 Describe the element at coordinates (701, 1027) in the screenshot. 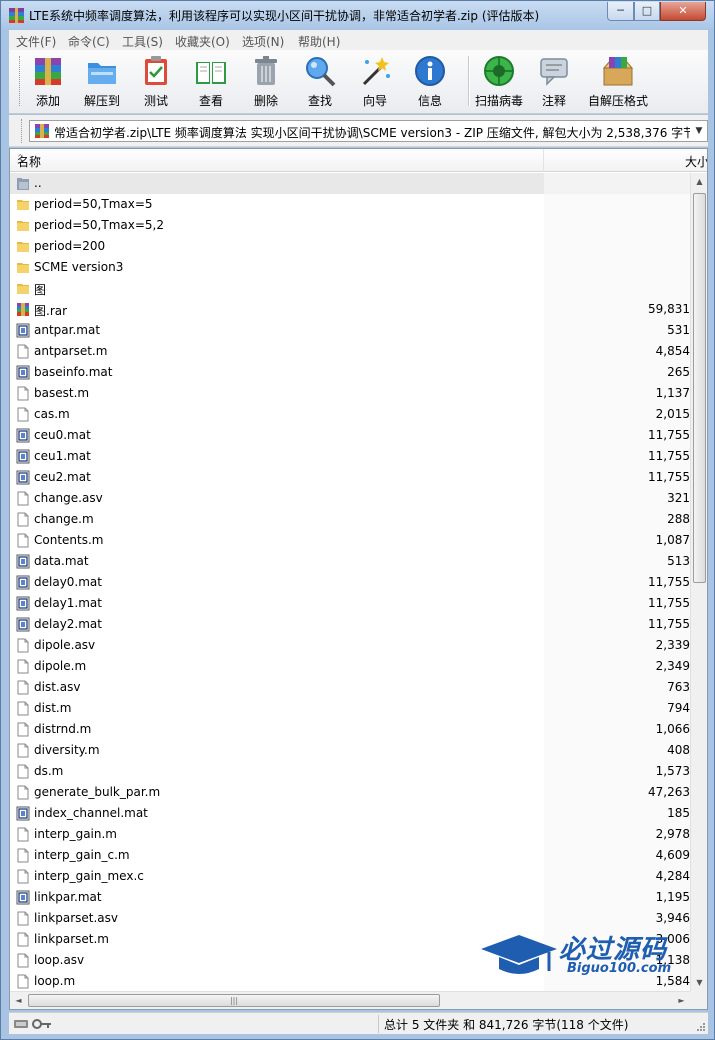

I see `resize-grip-icon` at that location.